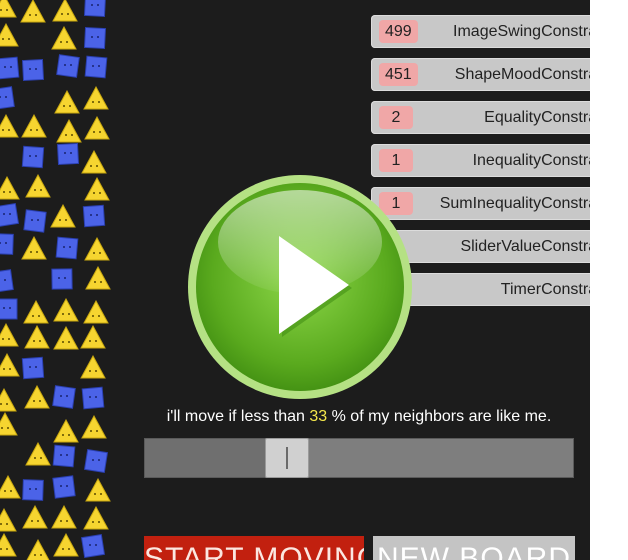 Image resolution: width=628 pixels, height=560 pixels. What do you see at coordinates (235, 416) in the screenshot?
I see `threshold-prefix: i'll move if less than` at bounding box center [235, 416].